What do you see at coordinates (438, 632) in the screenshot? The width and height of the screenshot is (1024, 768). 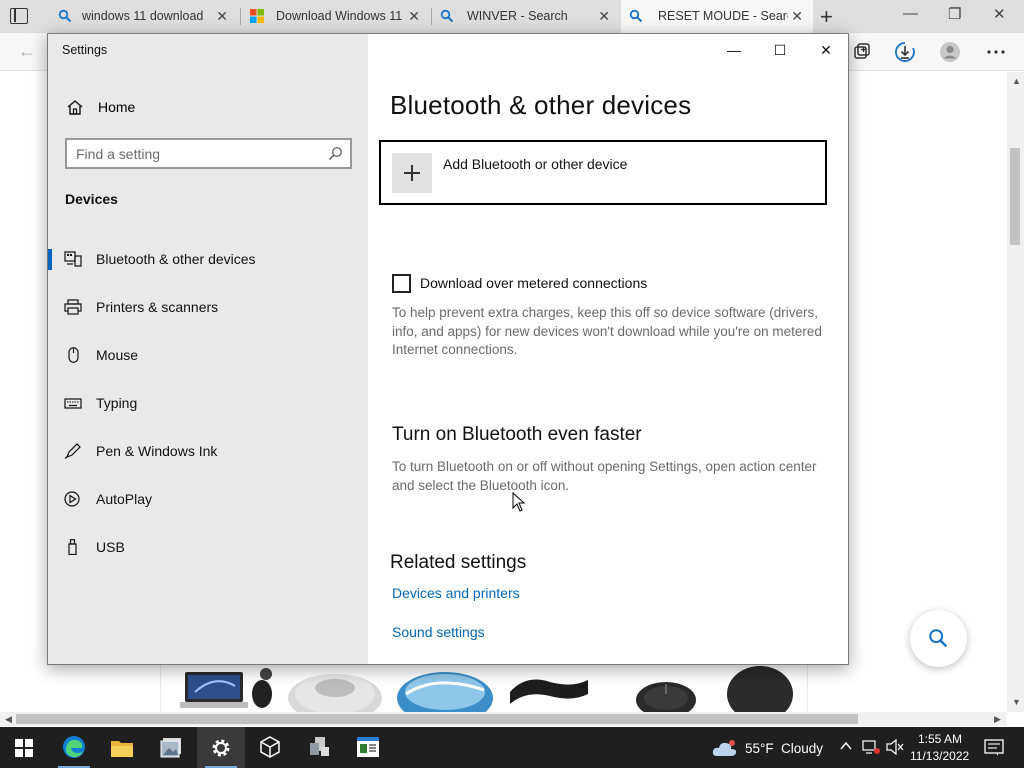 I see `sound-settings-link: Sound settings` at bounding box center [438, 632].